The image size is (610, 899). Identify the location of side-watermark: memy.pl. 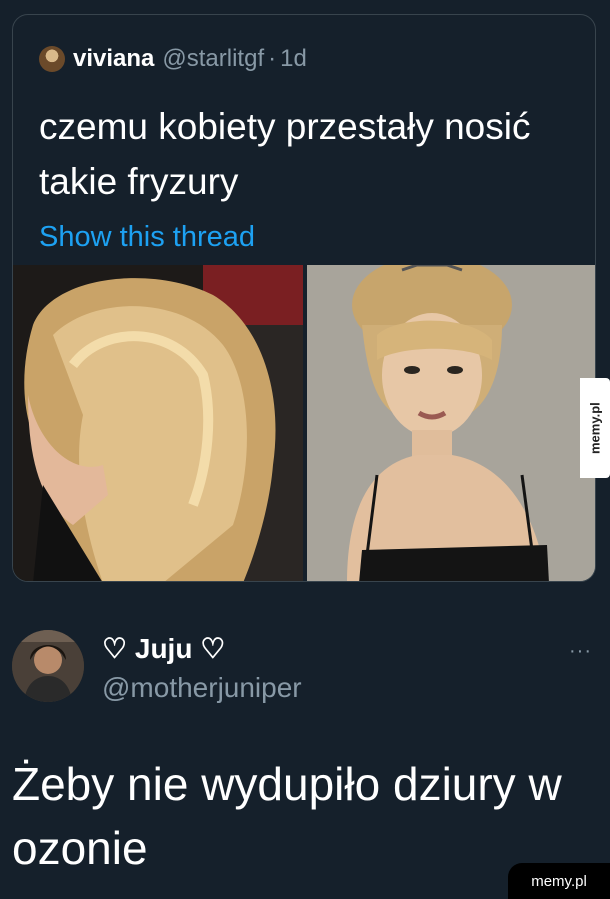
(595, 428).